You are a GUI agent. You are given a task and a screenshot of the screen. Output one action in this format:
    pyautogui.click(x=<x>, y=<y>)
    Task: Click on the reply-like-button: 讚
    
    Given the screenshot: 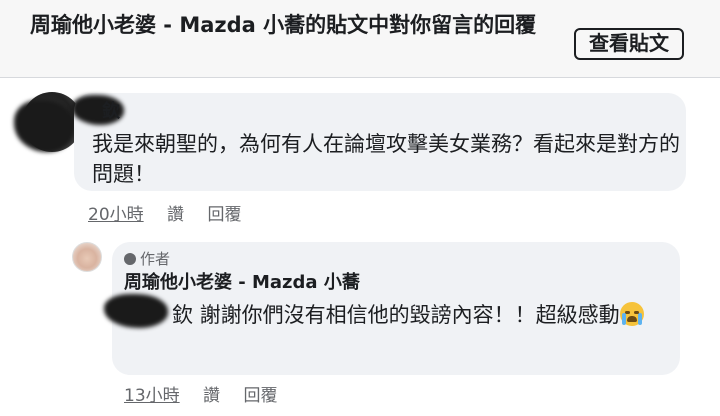 What is the action you would take?
    pyautogui.click(x=211, y=396)
    